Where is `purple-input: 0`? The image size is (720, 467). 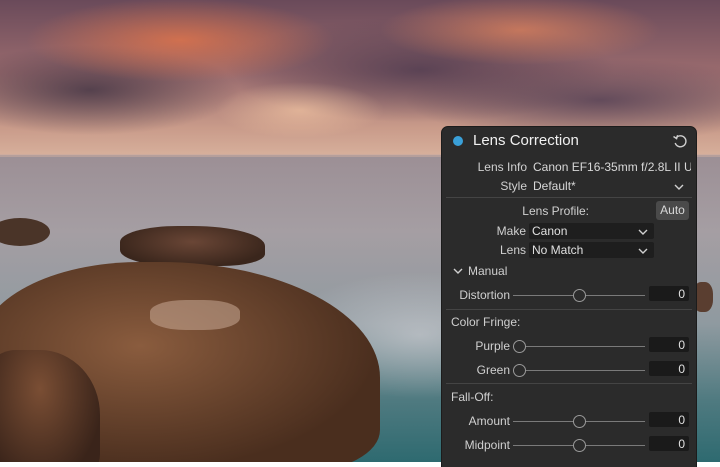
purple-input: 0 is located at coordinates (669, 344).